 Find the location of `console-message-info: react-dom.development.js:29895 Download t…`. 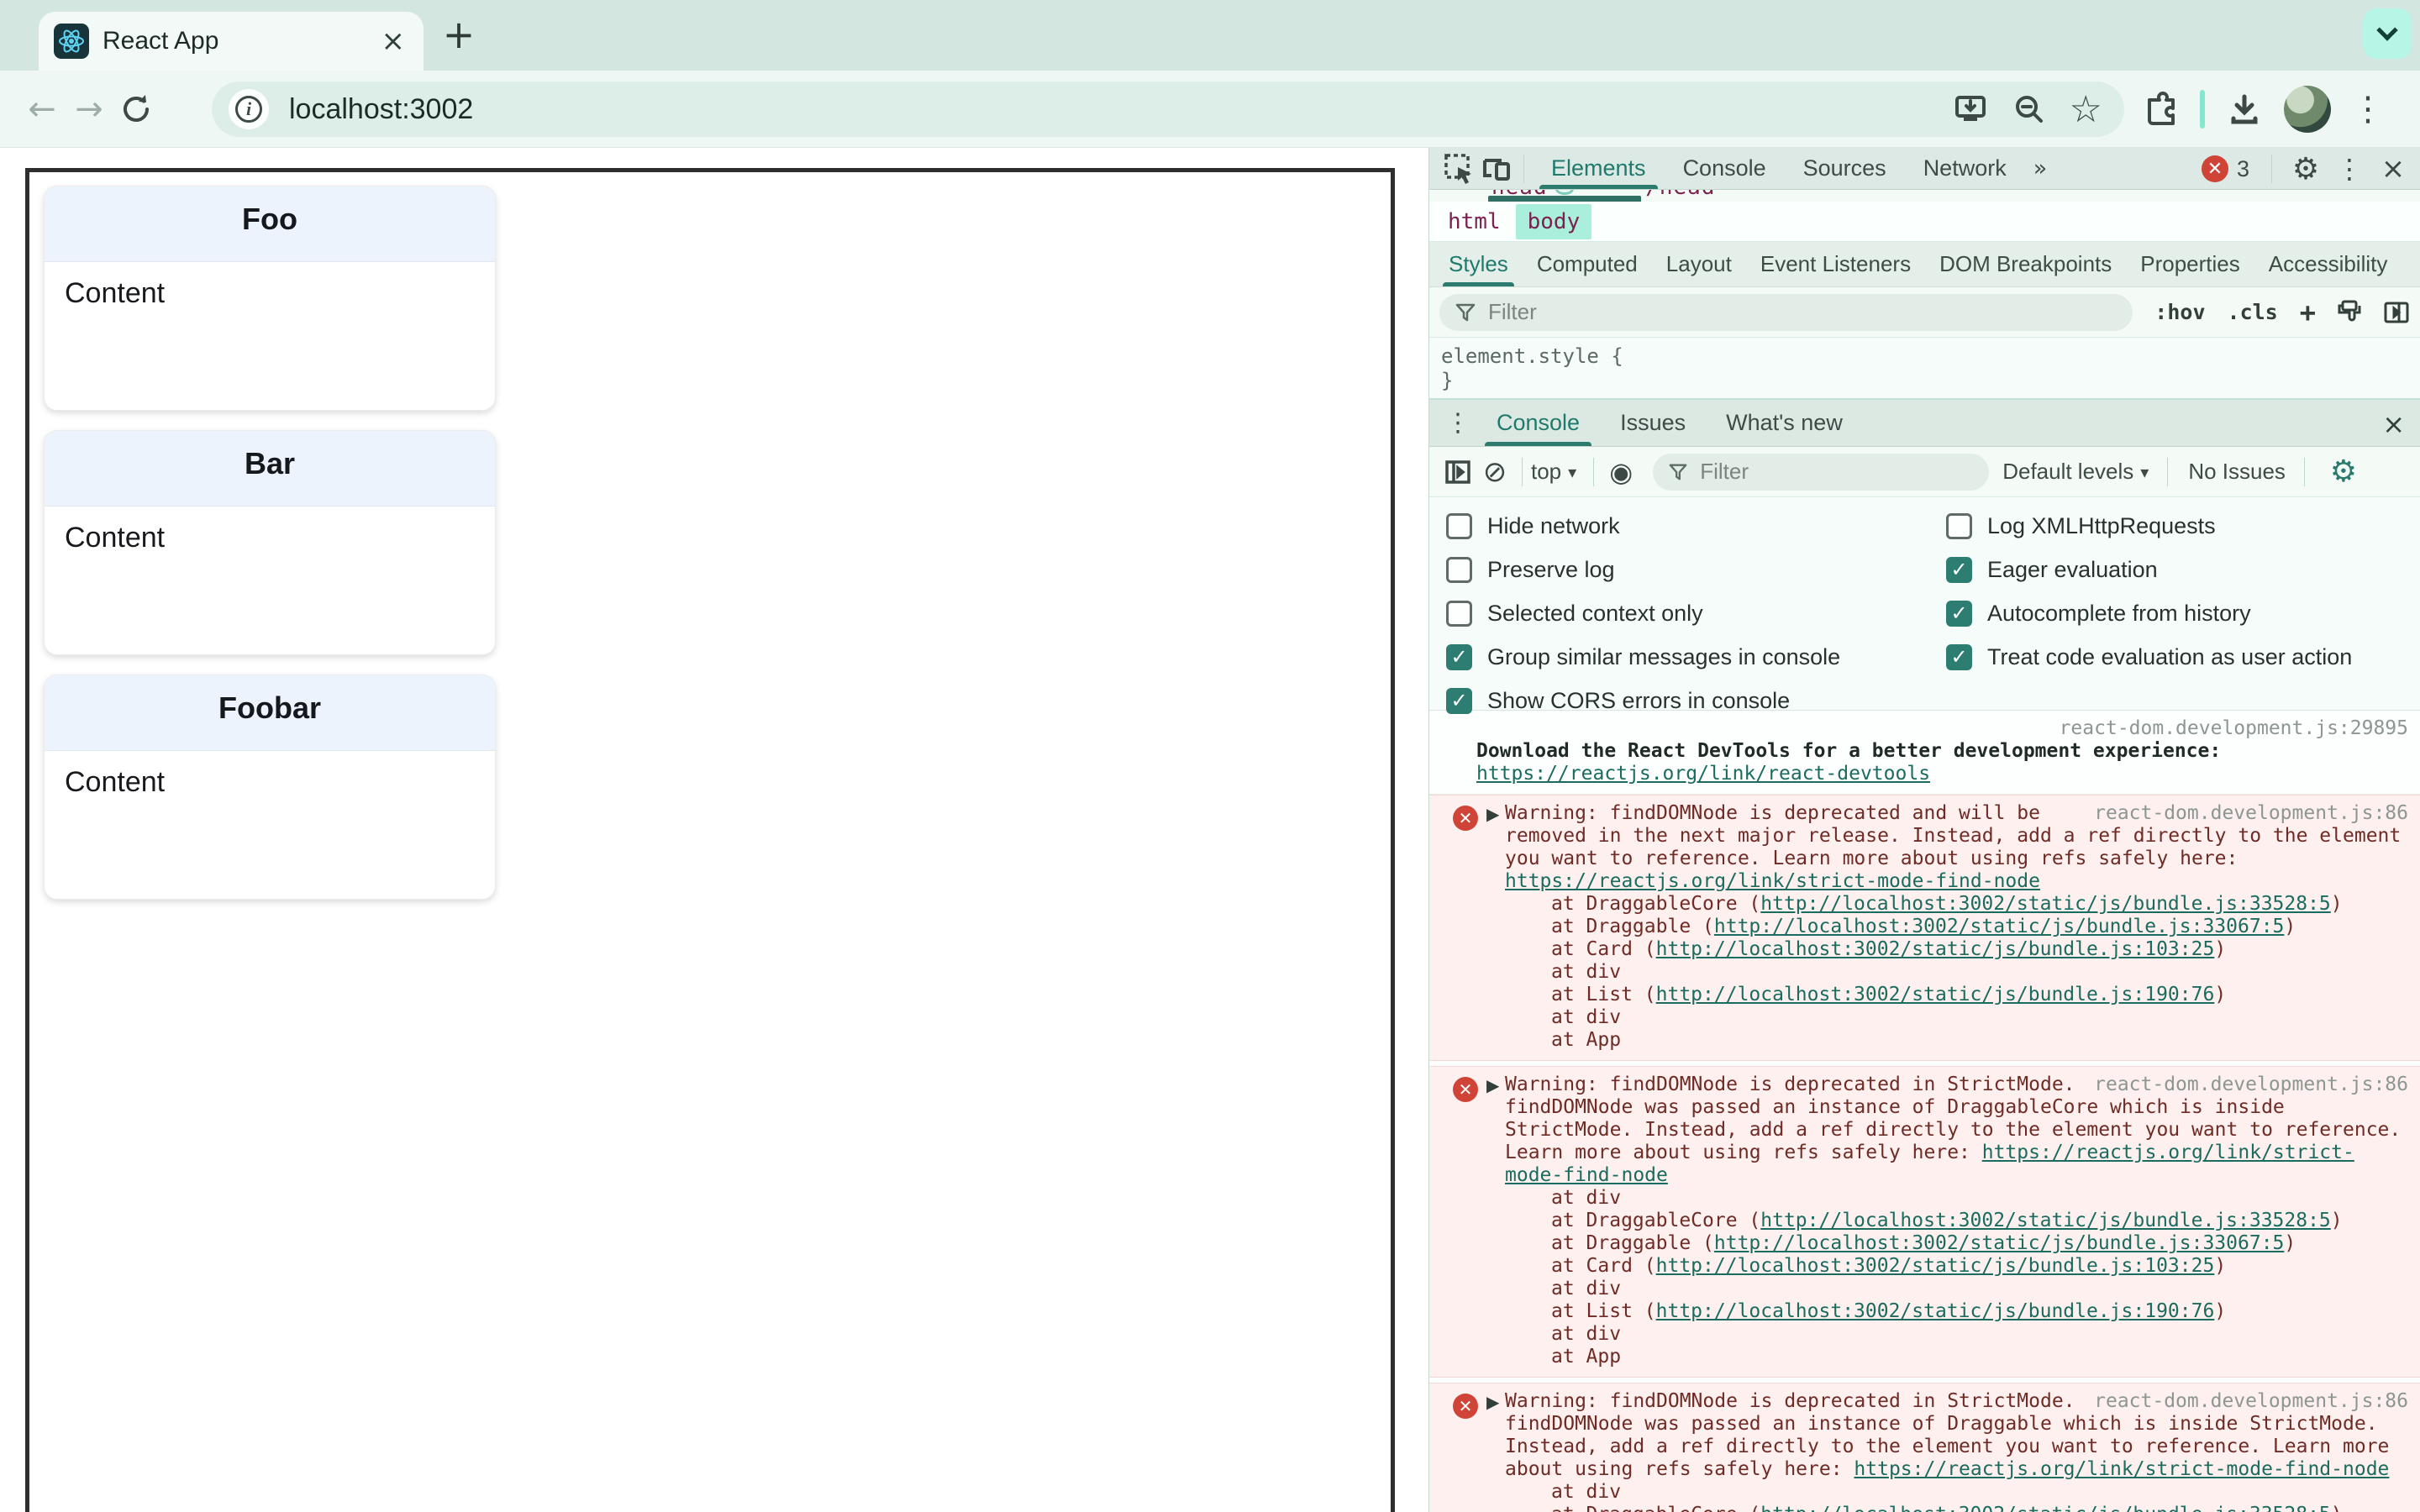

console-message-info: react-dom.development.js:29895 Download t… is located at coordinates (1924, 753).